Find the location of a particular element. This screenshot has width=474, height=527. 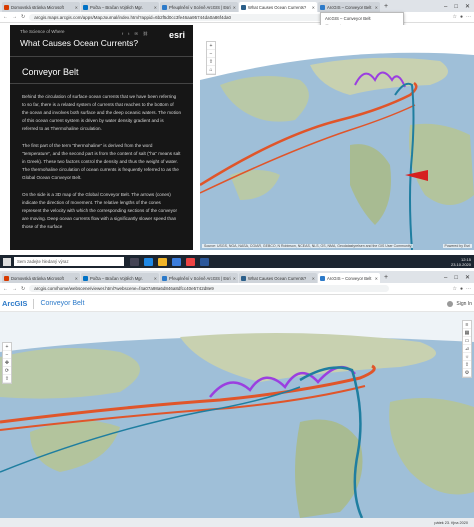

arcgis-header: ArcGIS Conveyor Belt Sign In is located at coordinates (237, 304).